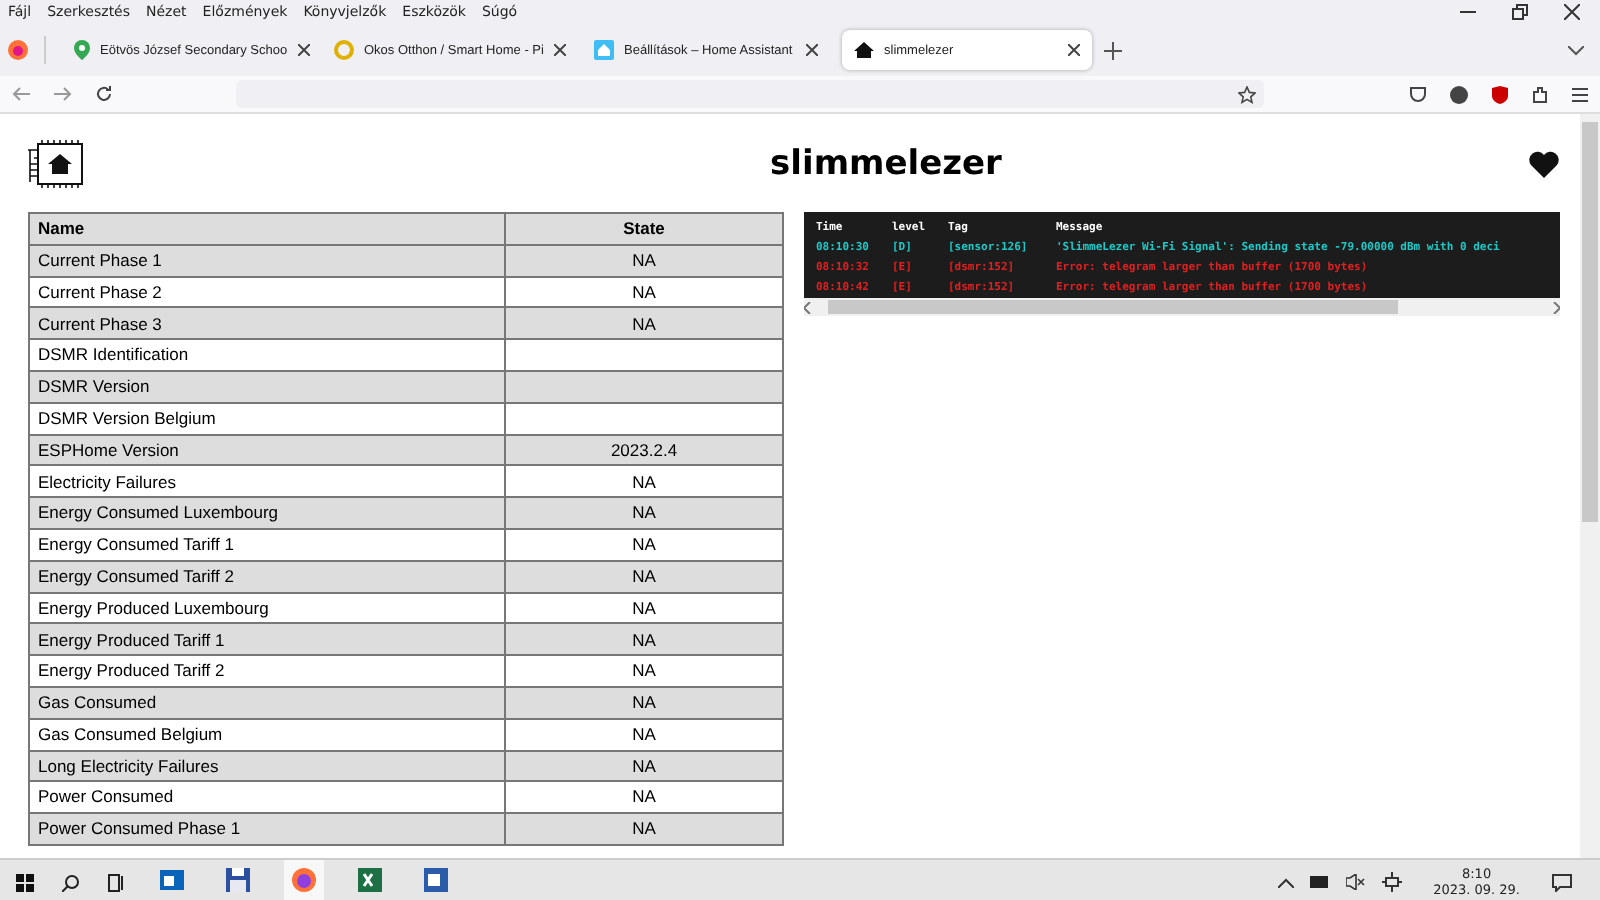 This screenshot has width=1600, height=900. What do you see at coordinates (267, 513) in the screenshot?
I see `table-cell: Energy Consumed Luxembourg` at bounding box center [267, 513].